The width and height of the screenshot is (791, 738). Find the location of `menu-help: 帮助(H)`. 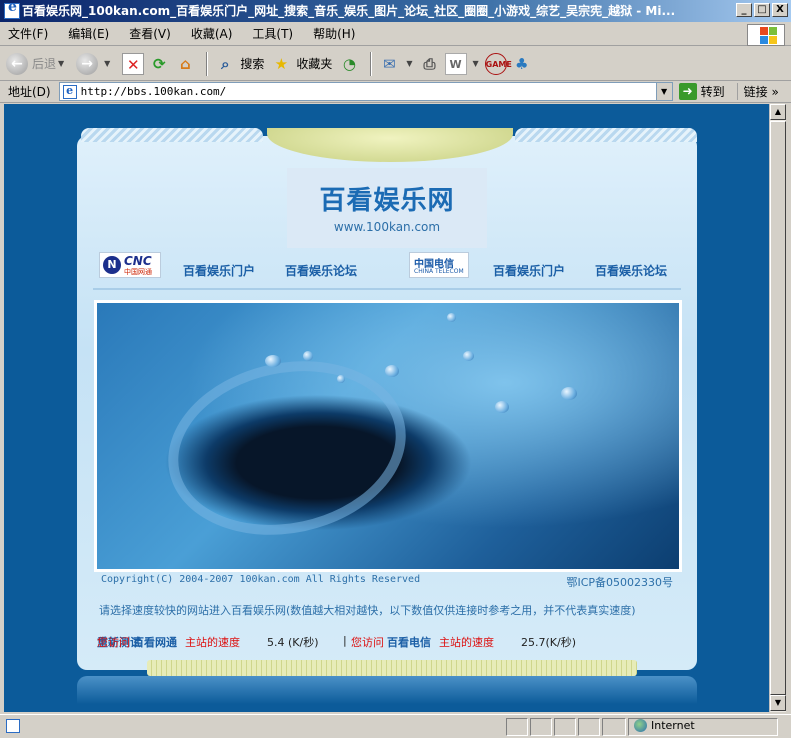

menu-help: 帮助(H) is located at coordinates (334, 33).